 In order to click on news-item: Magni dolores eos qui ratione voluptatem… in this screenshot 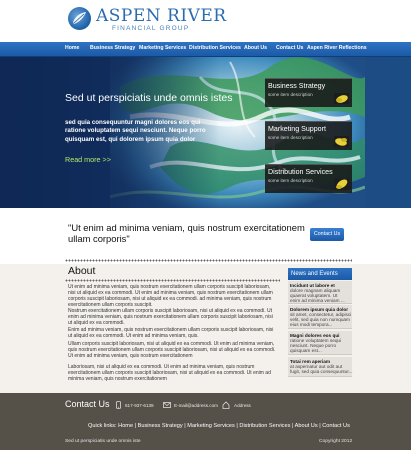, I will do `click(320, 343)`.